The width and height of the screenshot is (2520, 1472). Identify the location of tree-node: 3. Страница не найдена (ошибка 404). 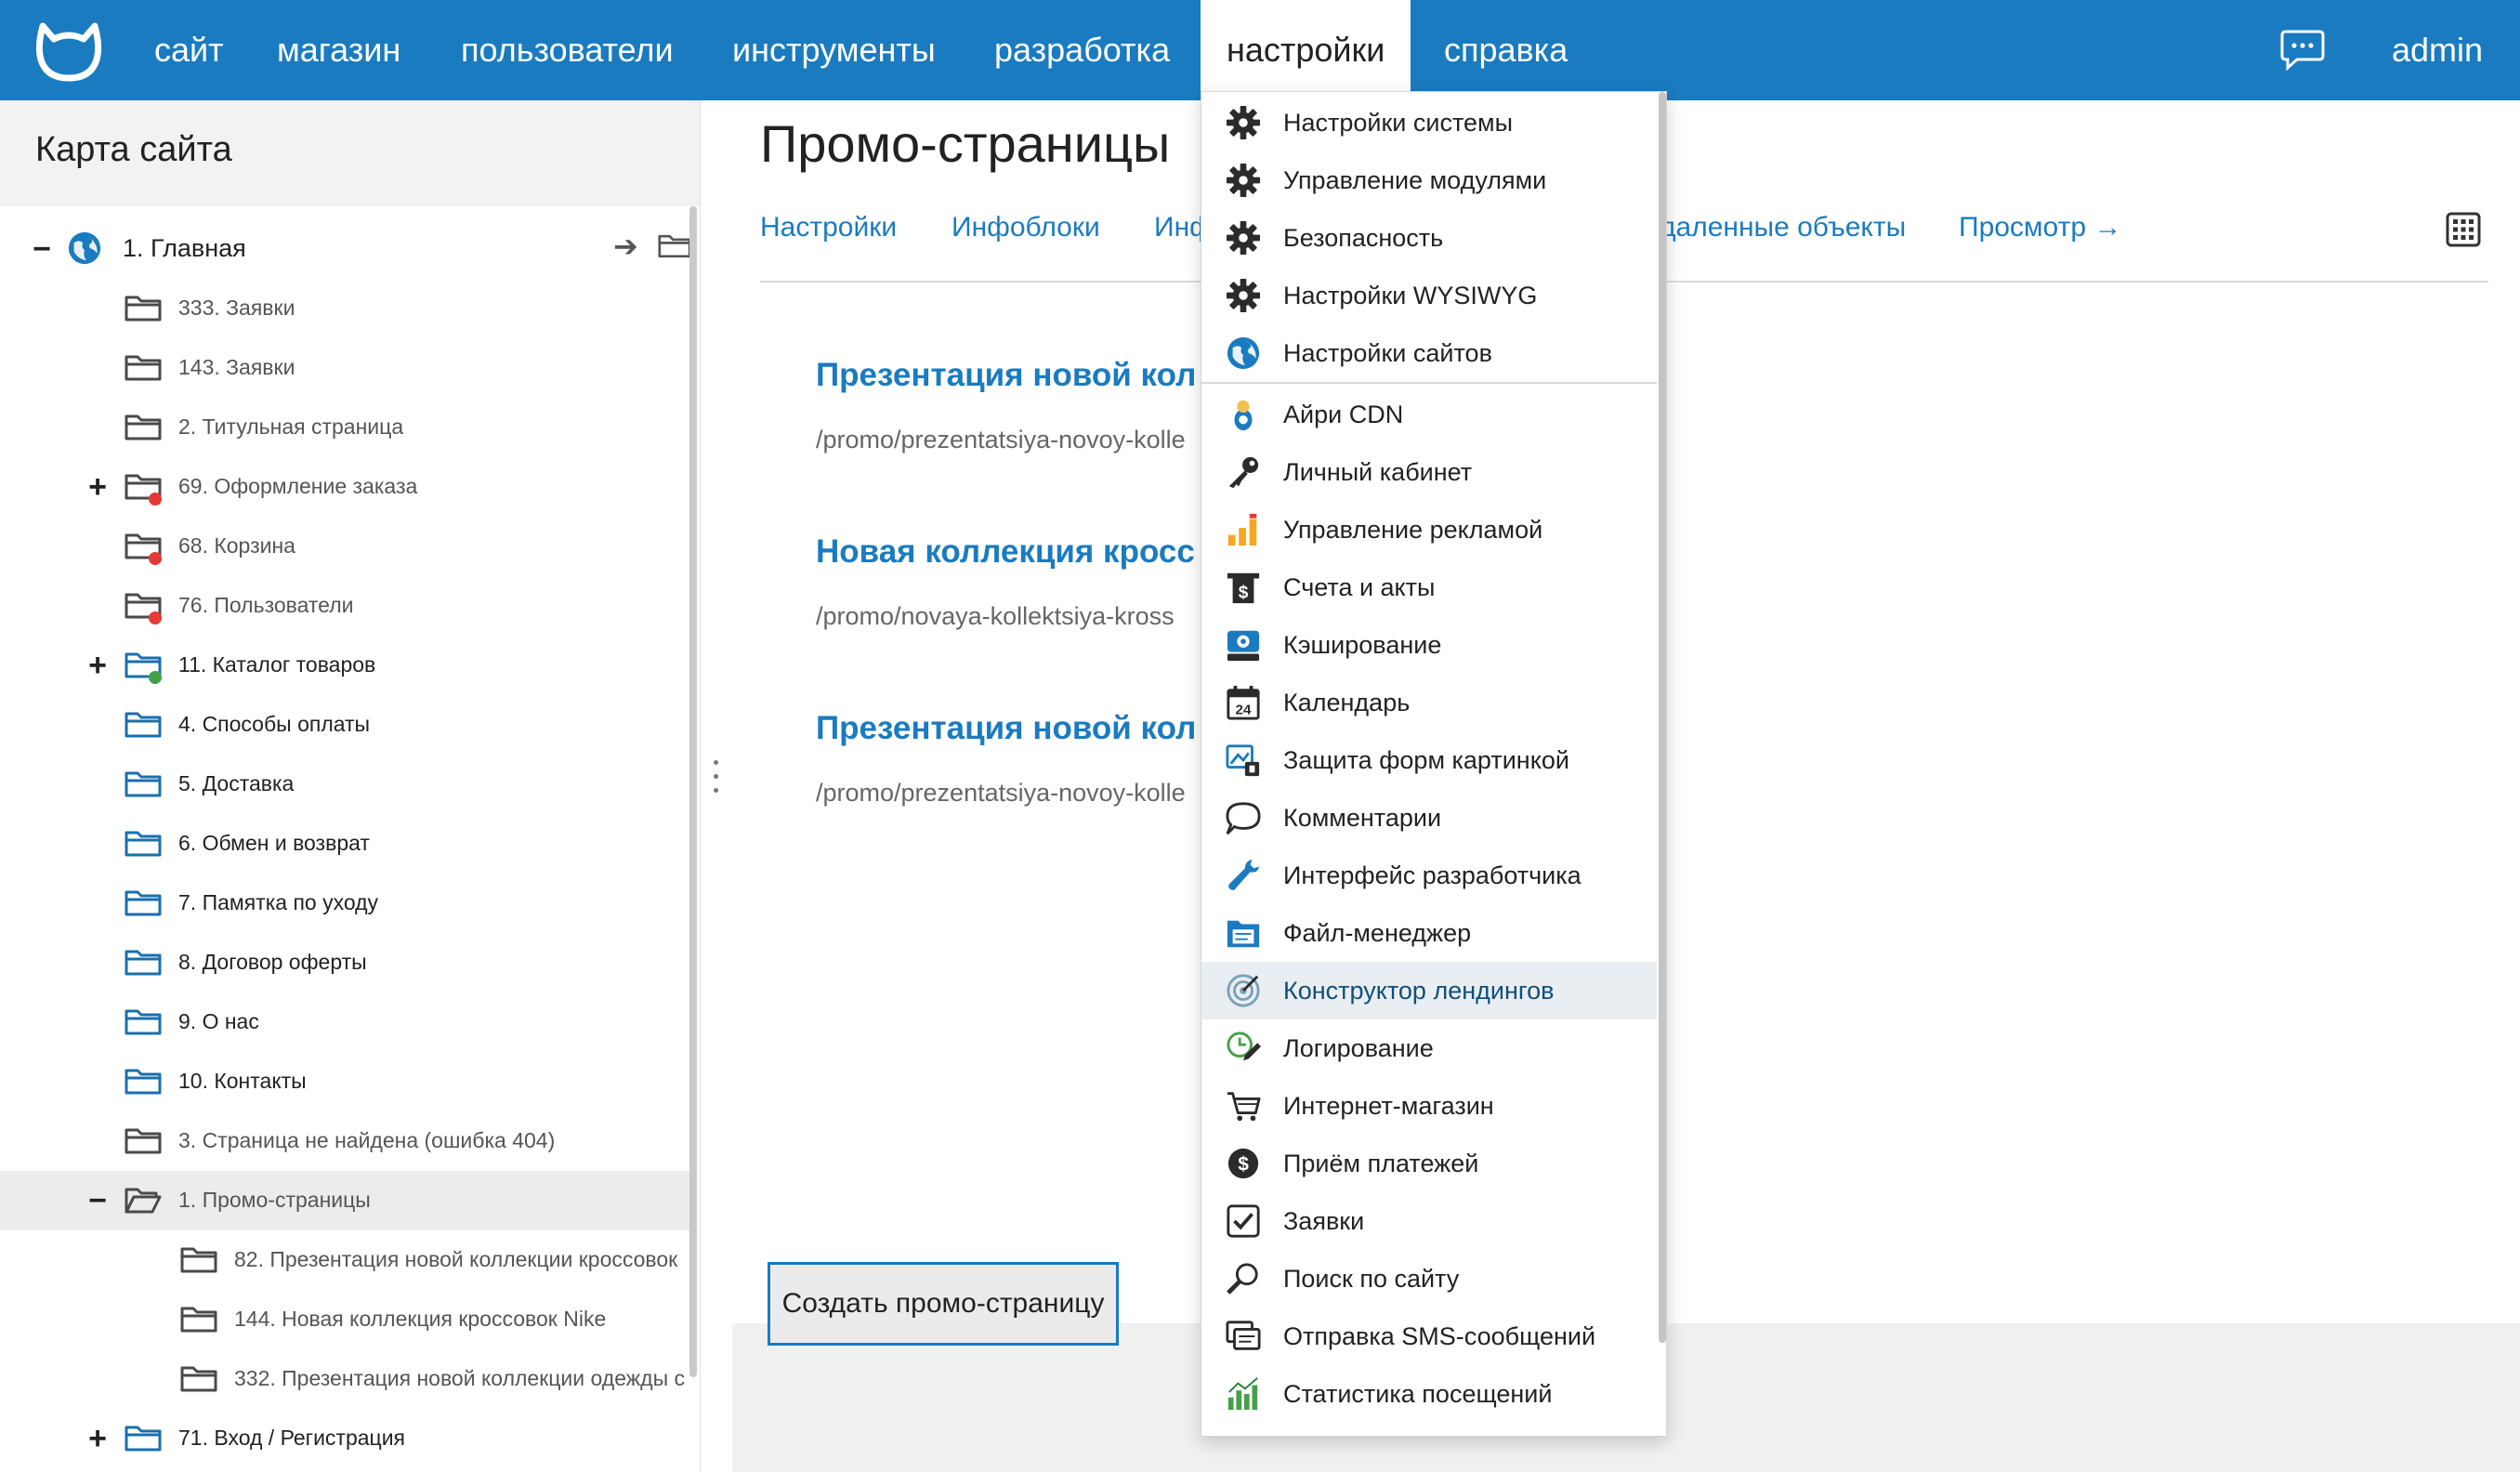
(344, 1141).